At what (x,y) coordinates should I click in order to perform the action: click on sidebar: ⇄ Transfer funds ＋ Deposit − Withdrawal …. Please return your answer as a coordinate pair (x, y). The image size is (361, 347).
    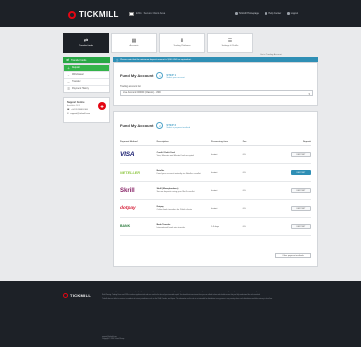
    Looking at the image, I should click on (86, 90).